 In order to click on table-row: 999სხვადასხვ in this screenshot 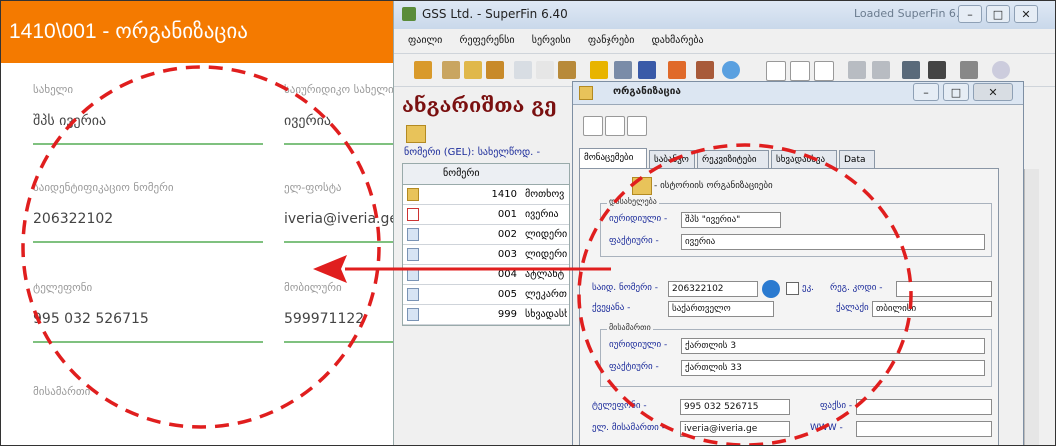, I will do `click(486, 315)`.